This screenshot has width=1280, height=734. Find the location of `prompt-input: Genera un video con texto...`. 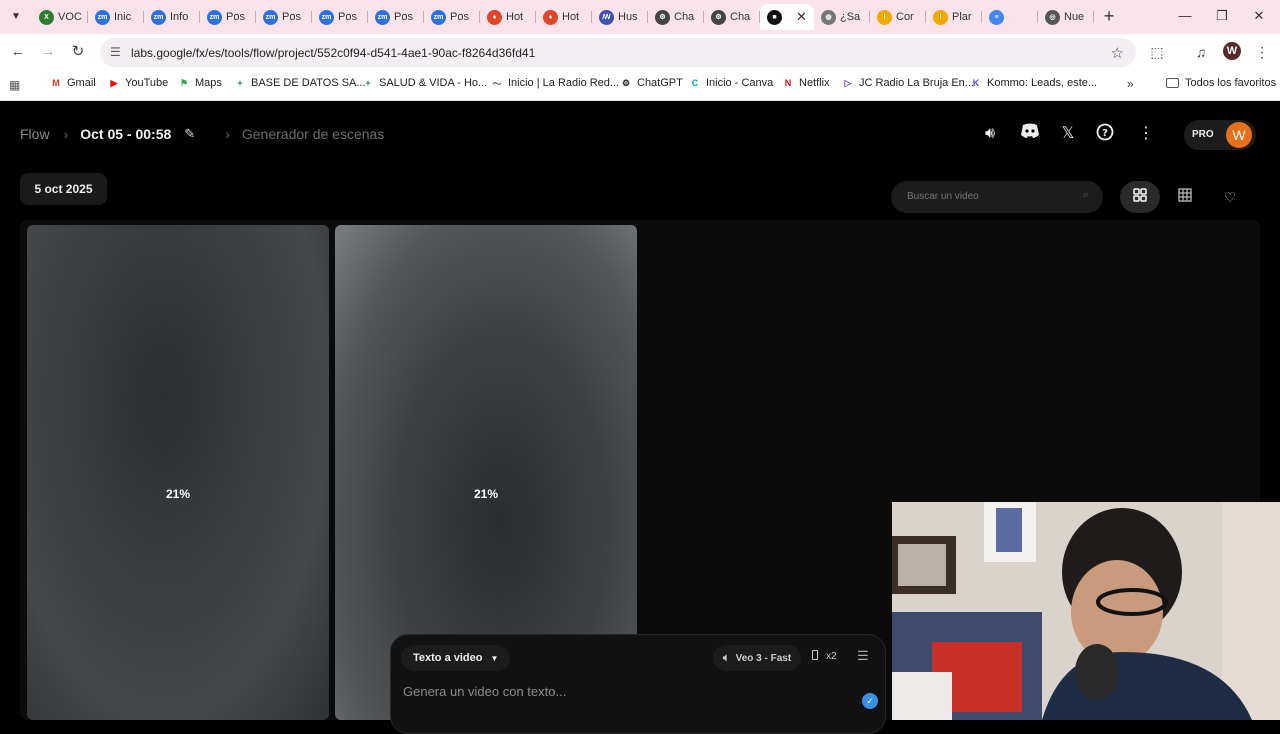

prompt-input: Genera un video con texto... is located at coordinates (484, 691).